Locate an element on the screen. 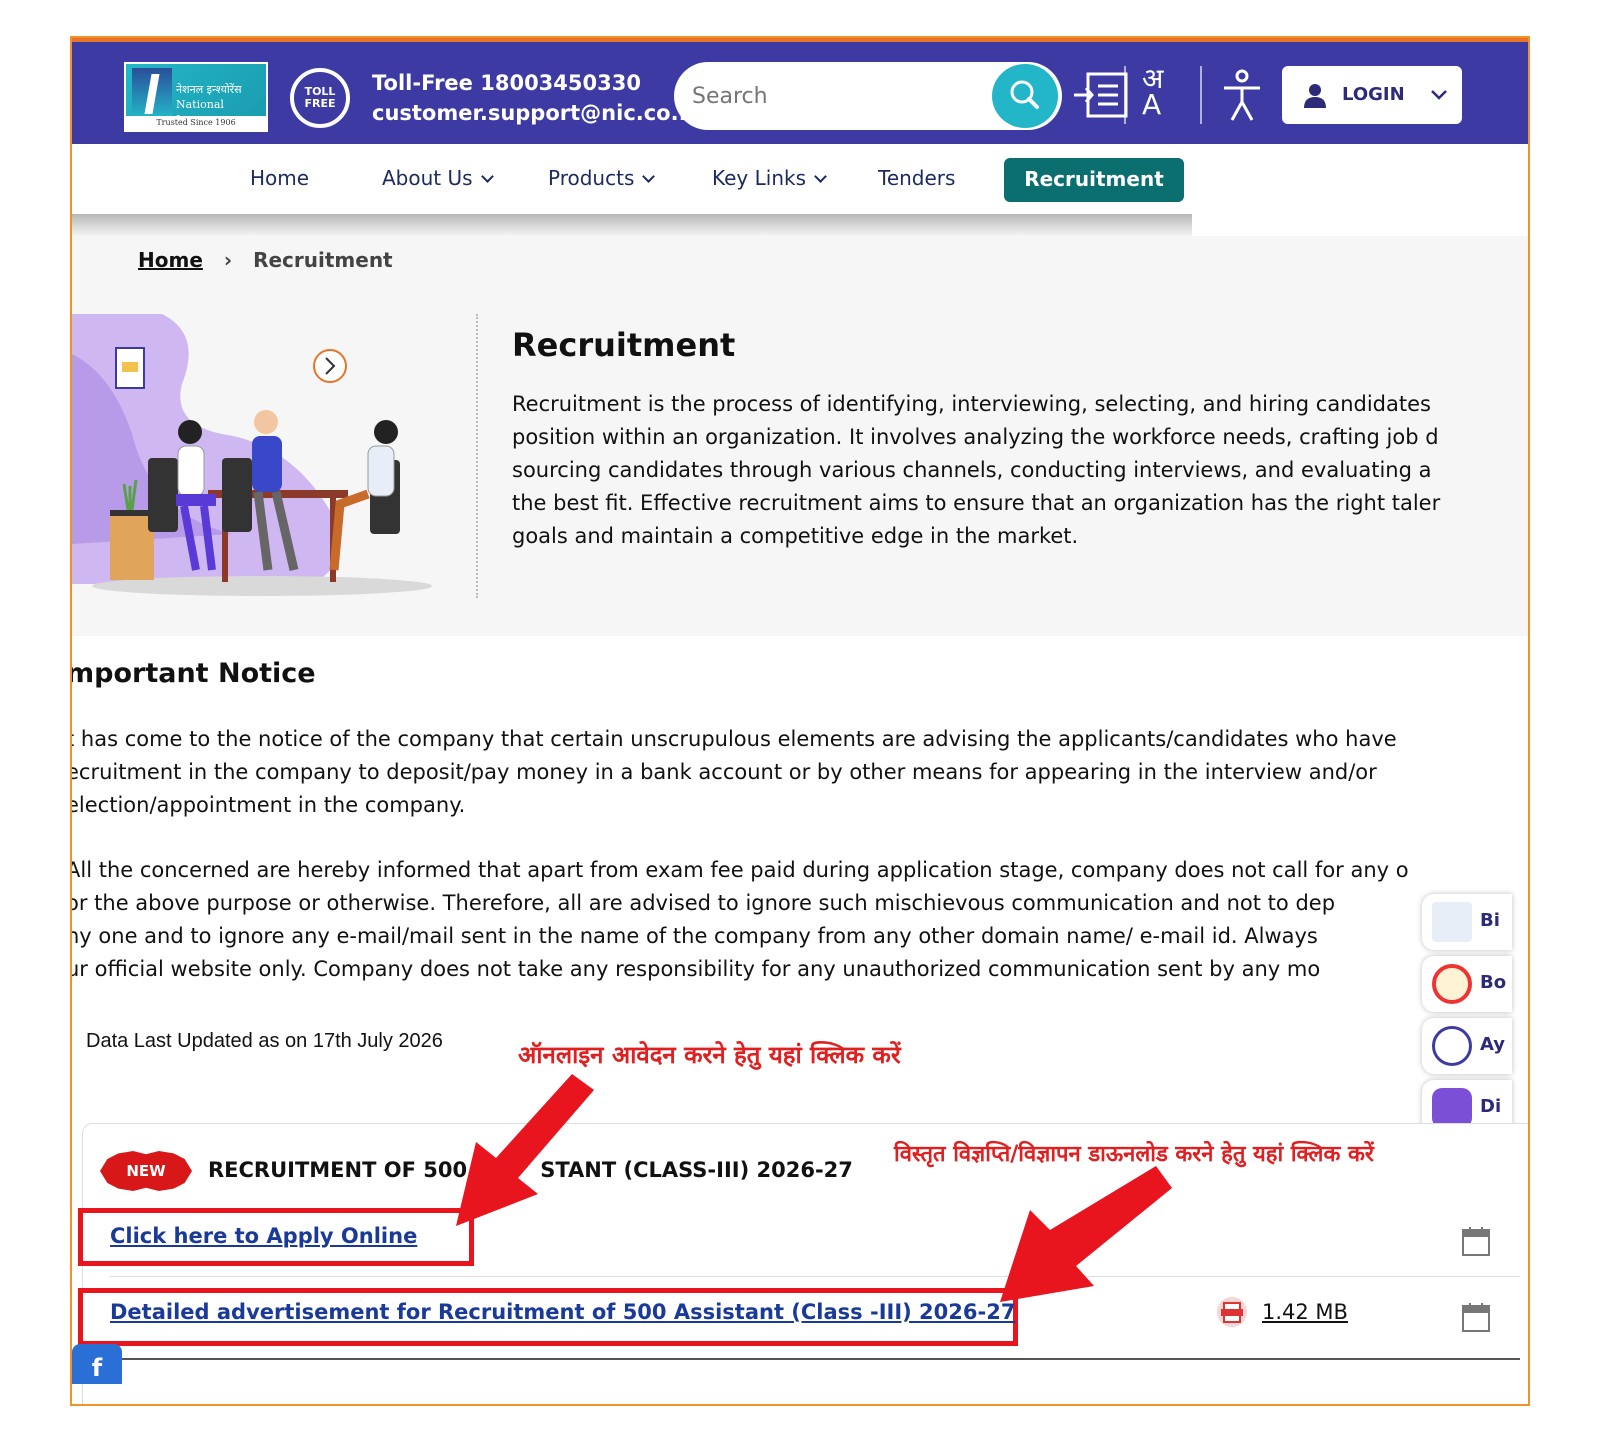 The width and height of the screenshot is (1600, 1441). arrow-to-advert-icon is located at coordinates (1086, 1234).